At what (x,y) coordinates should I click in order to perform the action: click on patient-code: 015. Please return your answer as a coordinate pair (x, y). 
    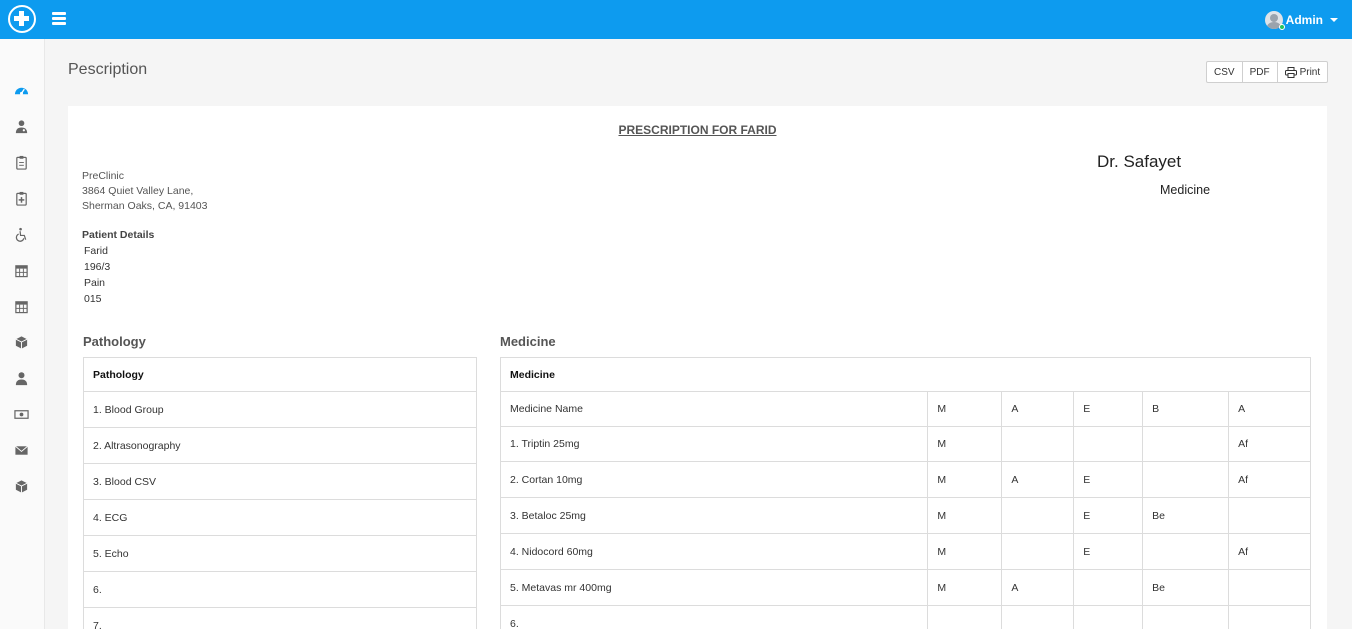
    Looking at the image, I should click on (93, 299).